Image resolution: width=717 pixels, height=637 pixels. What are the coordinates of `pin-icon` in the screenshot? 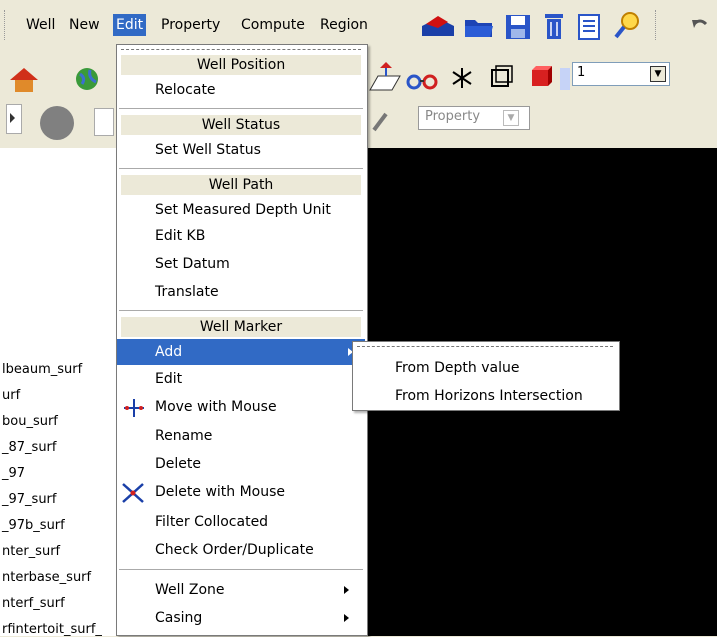 It's located at (381, 122).